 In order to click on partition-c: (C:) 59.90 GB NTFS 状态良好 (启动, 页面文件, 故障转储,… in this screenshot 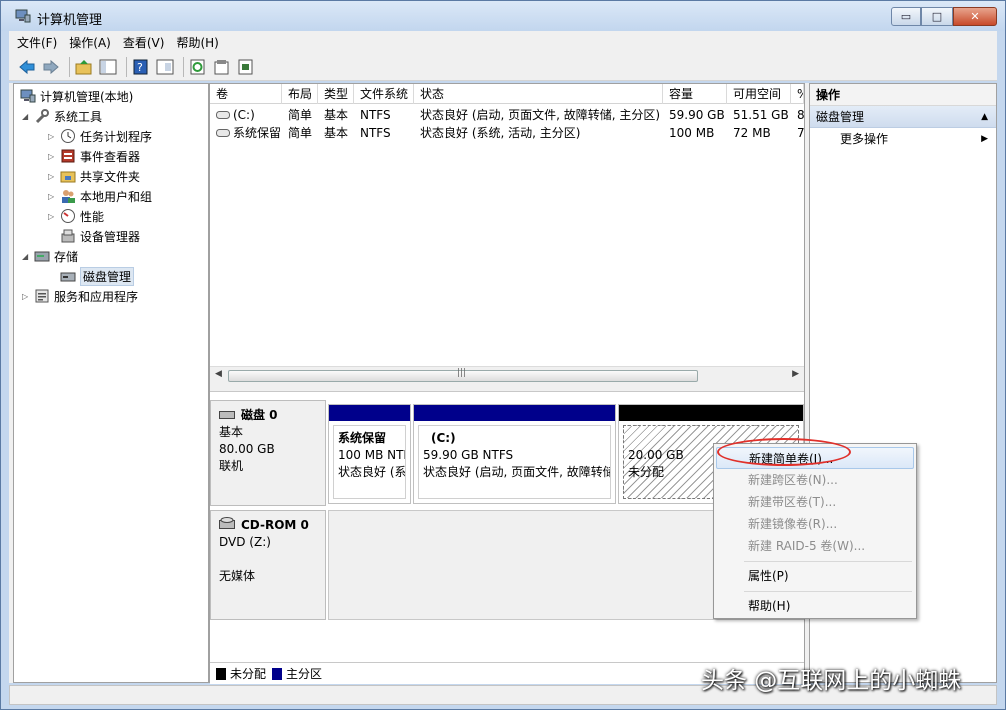, I will do `click(514, 454)`.